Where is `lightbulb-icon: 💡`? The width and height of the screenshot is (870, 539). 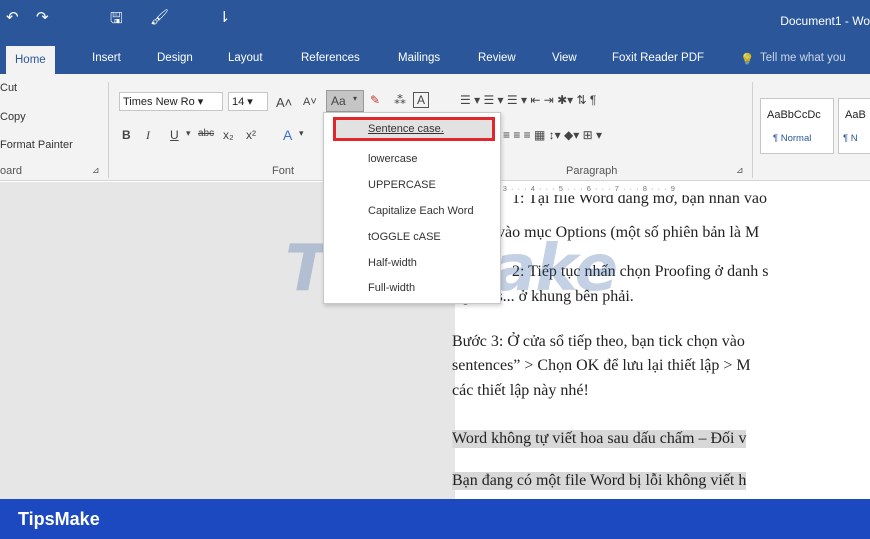
lightbulb-icon: 💡 is located at coordinates (747, 59).